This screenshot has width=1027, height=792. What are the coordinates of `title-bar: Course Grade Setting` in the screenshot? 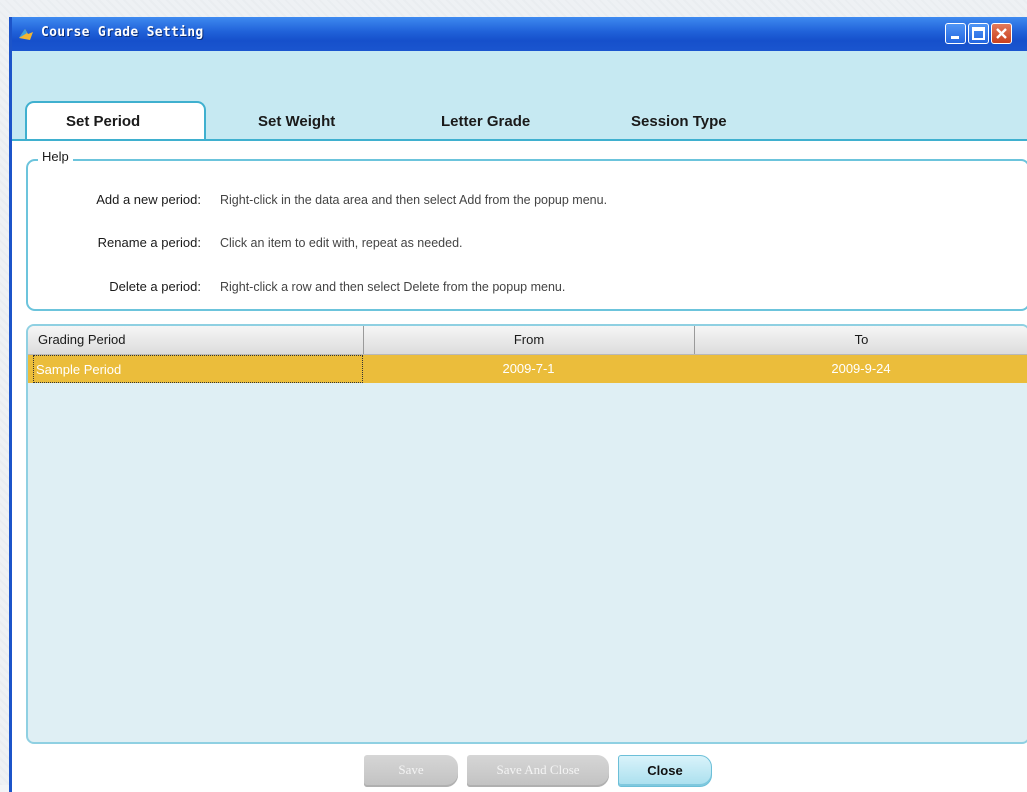 It's located at (519, 34).